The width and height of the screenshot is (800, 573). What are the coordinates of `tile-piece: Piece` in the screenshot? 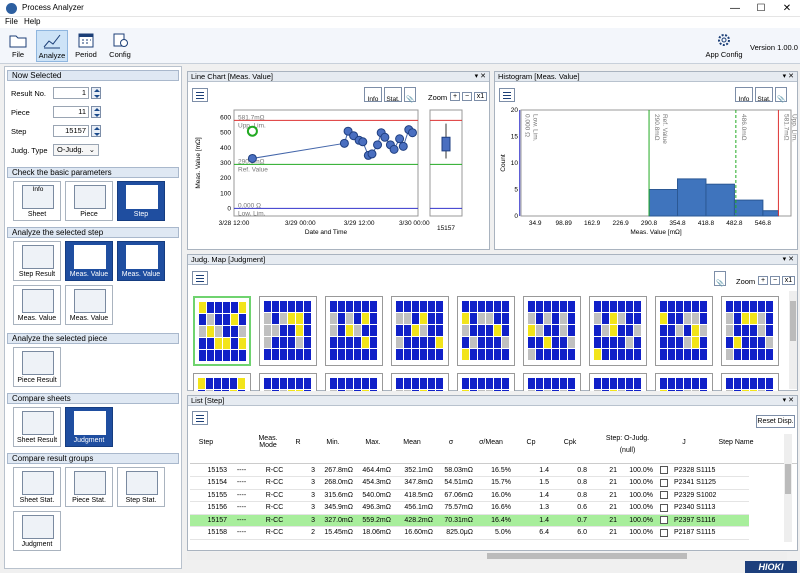 It's located at (89, 201).